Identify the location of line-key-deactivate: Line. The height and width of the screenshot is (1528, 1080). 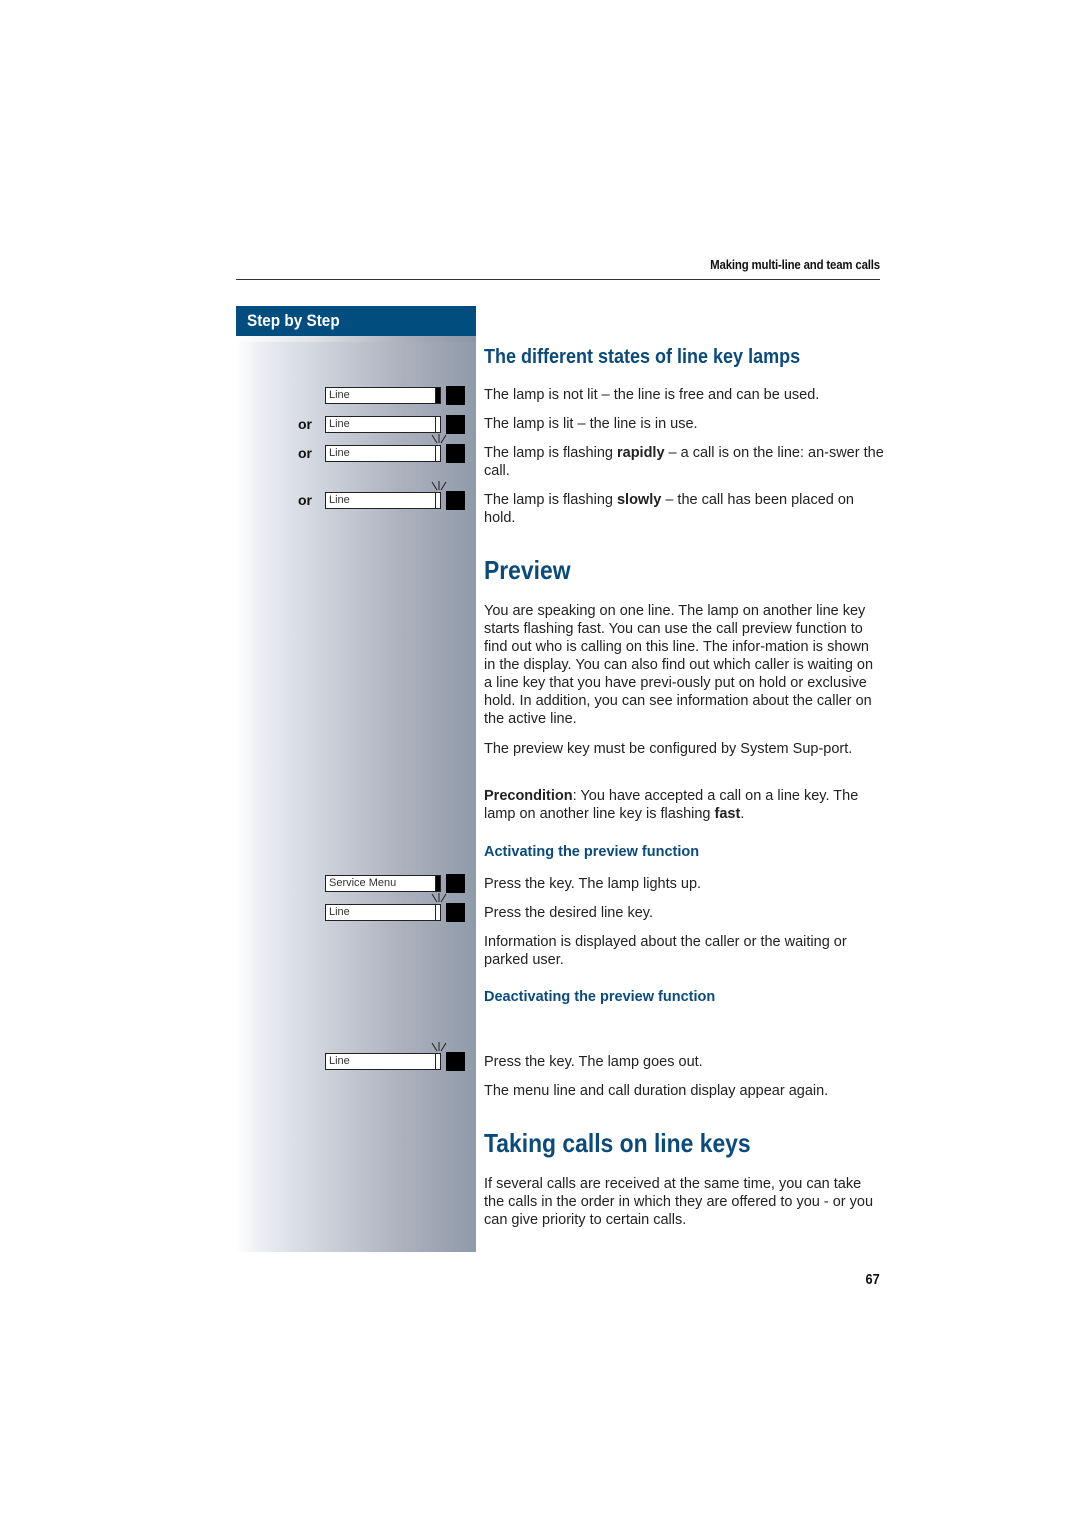
(396, 1056).